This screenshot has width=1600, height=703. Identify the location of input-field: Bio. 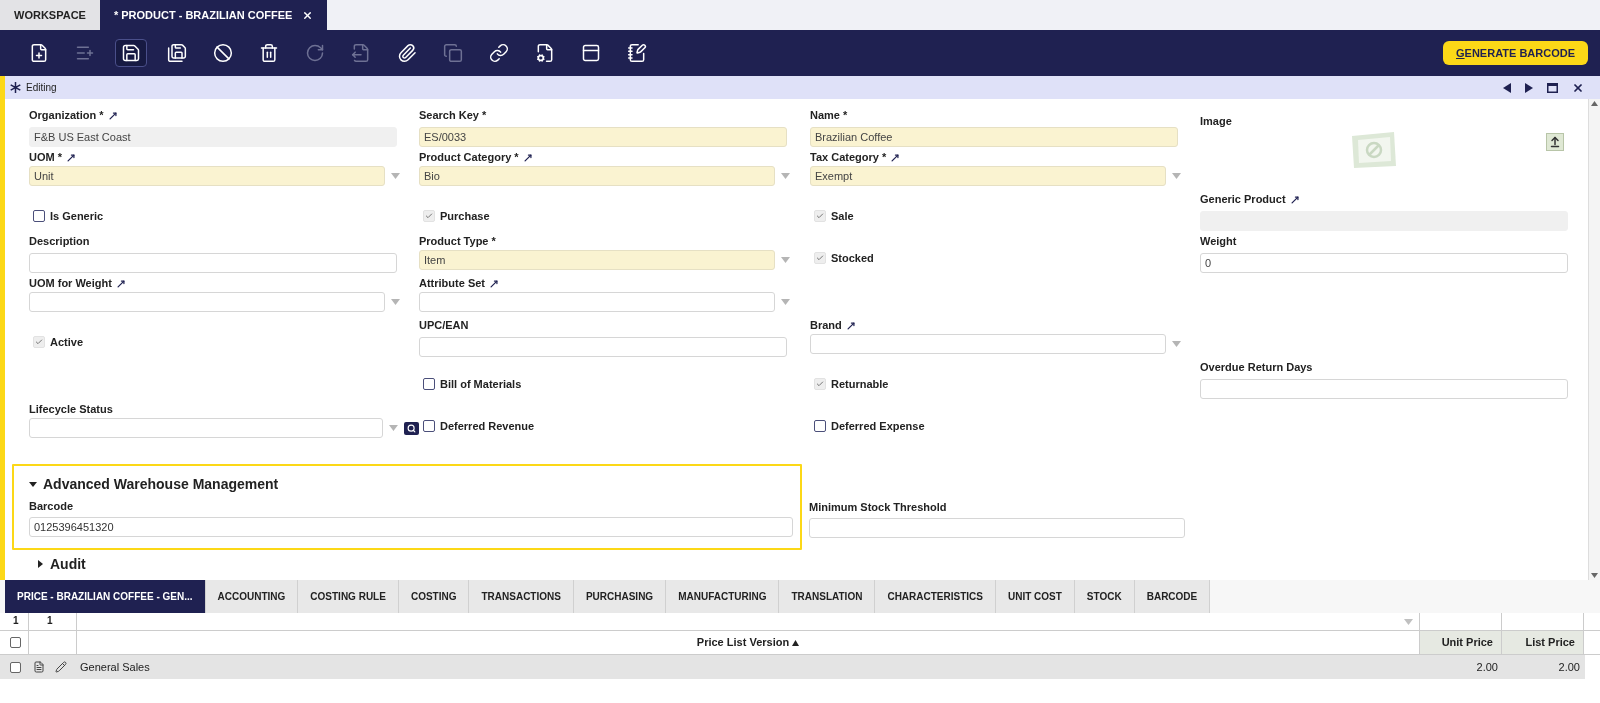
(597, 176).